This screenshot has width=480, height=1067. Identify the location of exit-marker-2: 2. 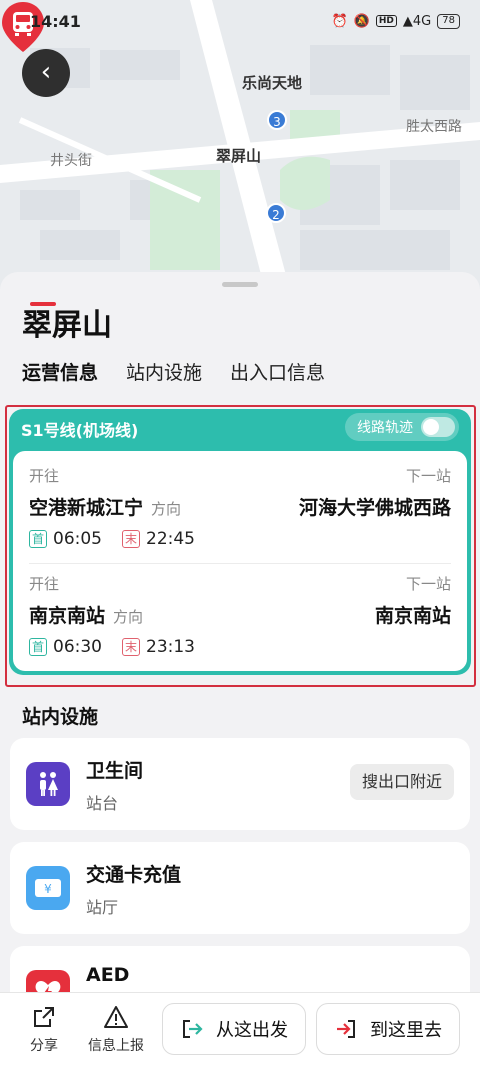
(276, 213).